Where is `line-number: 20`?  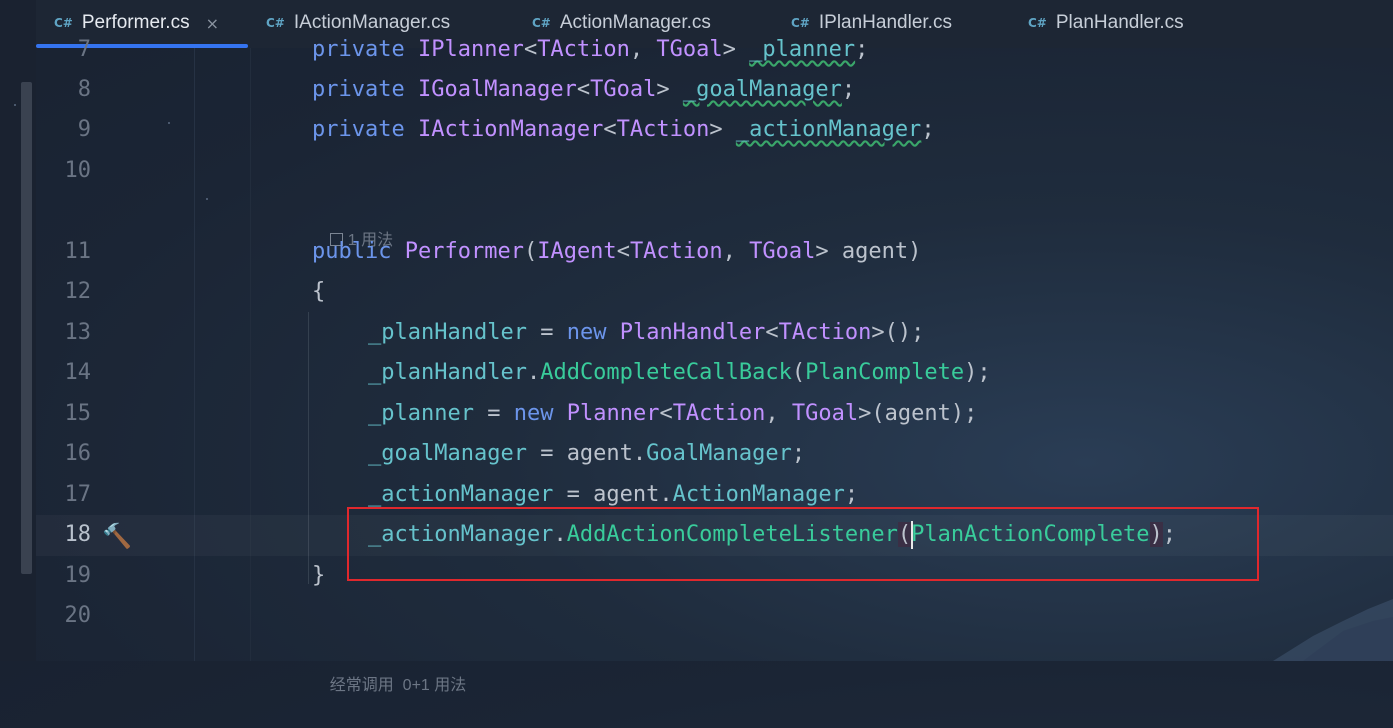
line-number: 20 is located at coordinates (78, 615).